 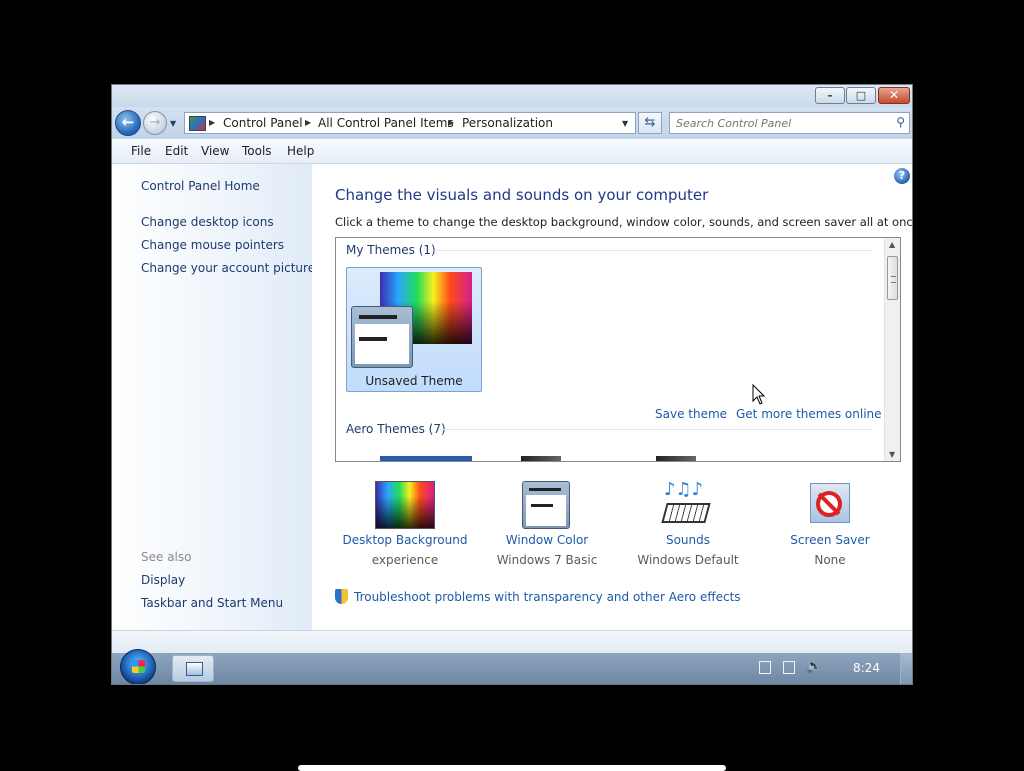 I want to click on menu-tools: Tools, so click(x=257, y=151).